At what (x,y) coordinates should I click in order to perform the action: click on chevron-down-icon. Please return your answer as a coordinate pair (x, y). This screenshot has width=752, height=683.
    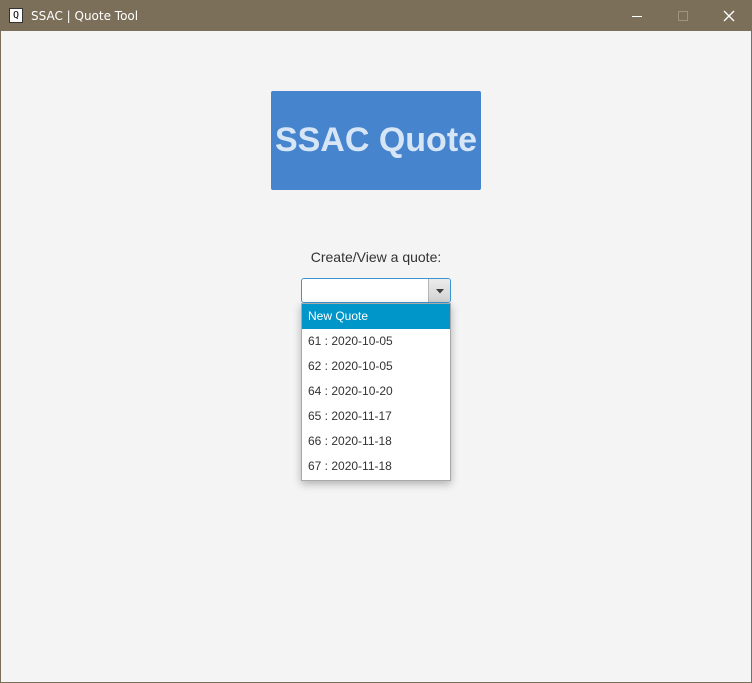
    Looking at the image, I should click on (440, 291).